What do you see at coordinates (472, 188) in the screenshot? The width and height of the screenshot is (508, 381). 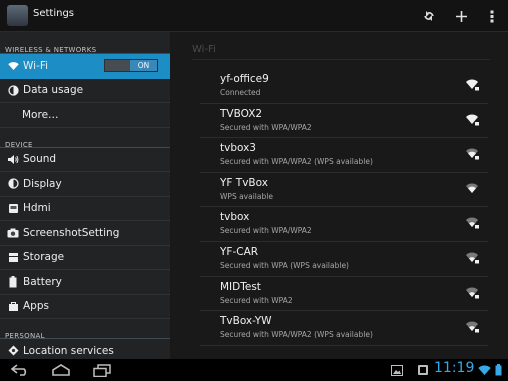 I see `wifi-signal-icon` at bounding box center [472, 188].